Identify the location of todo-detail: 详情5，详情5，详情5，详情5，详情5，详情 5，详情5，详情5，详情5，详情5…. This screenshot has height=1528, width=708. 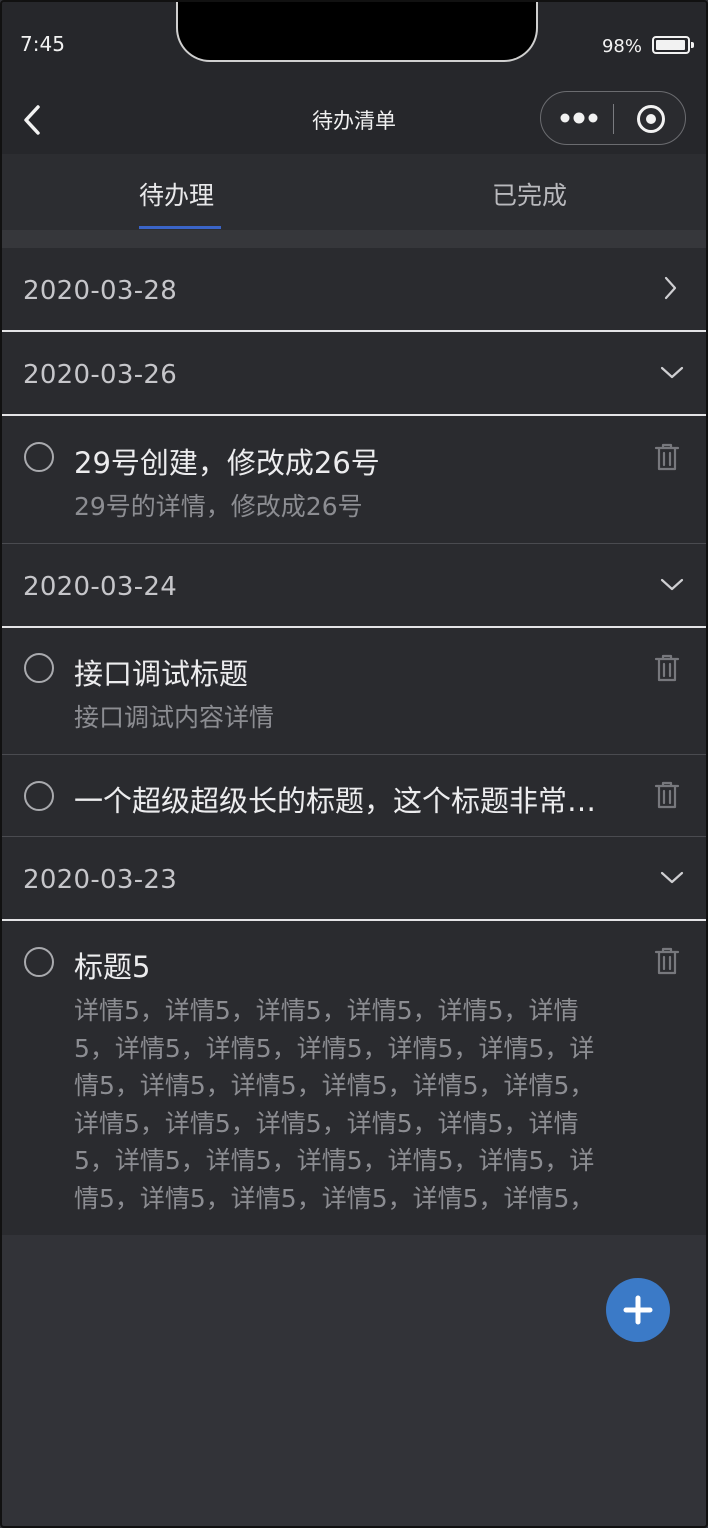
(360, 1104).